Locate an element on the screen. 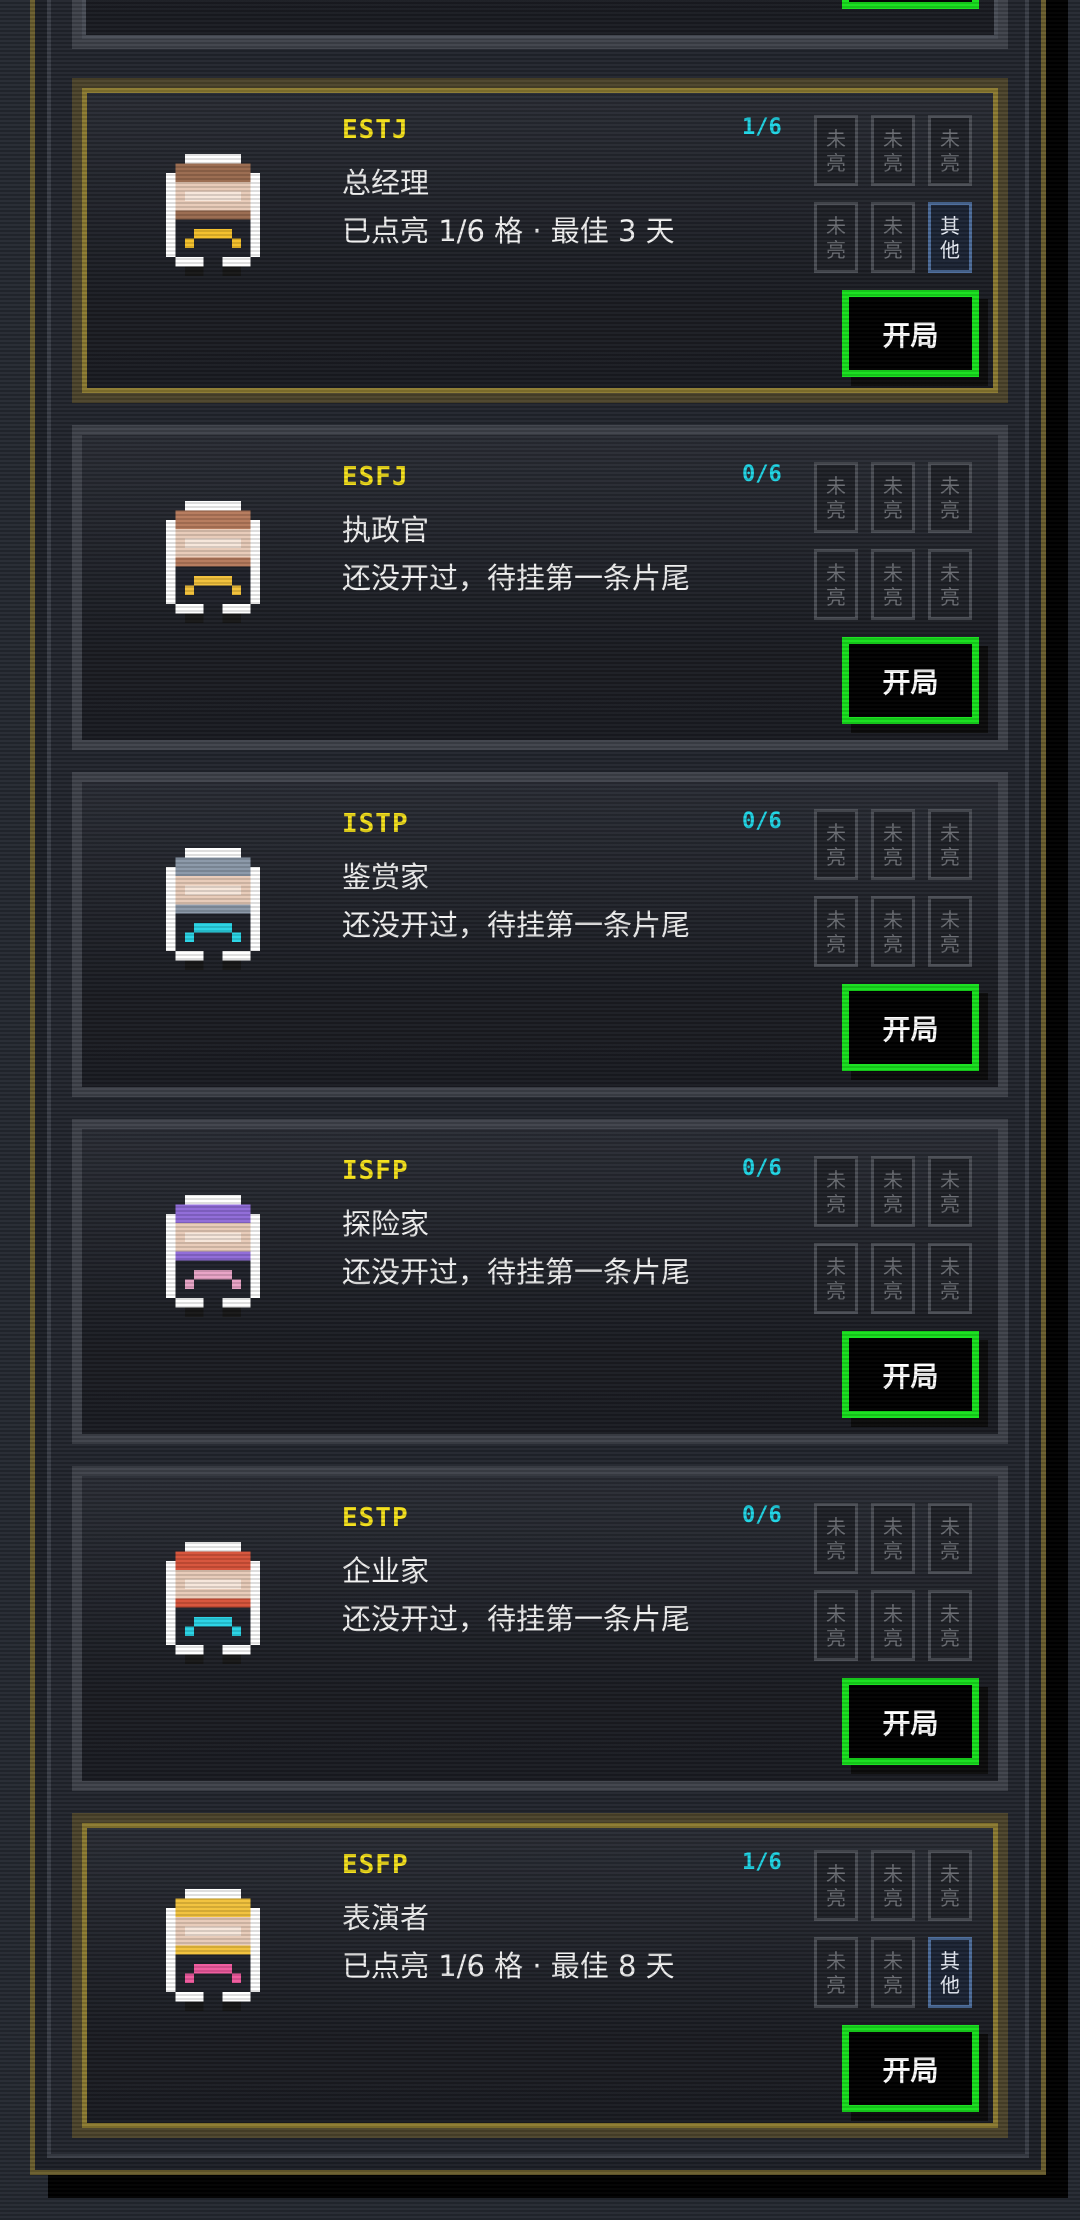  role-card-istp: ISTP 0/6 鉴赏家 还没开过，待挂第一条片尾 未亮 未亮 未亮 未亮 未亮 未亮 开局 is located at coordinates (540, 934).